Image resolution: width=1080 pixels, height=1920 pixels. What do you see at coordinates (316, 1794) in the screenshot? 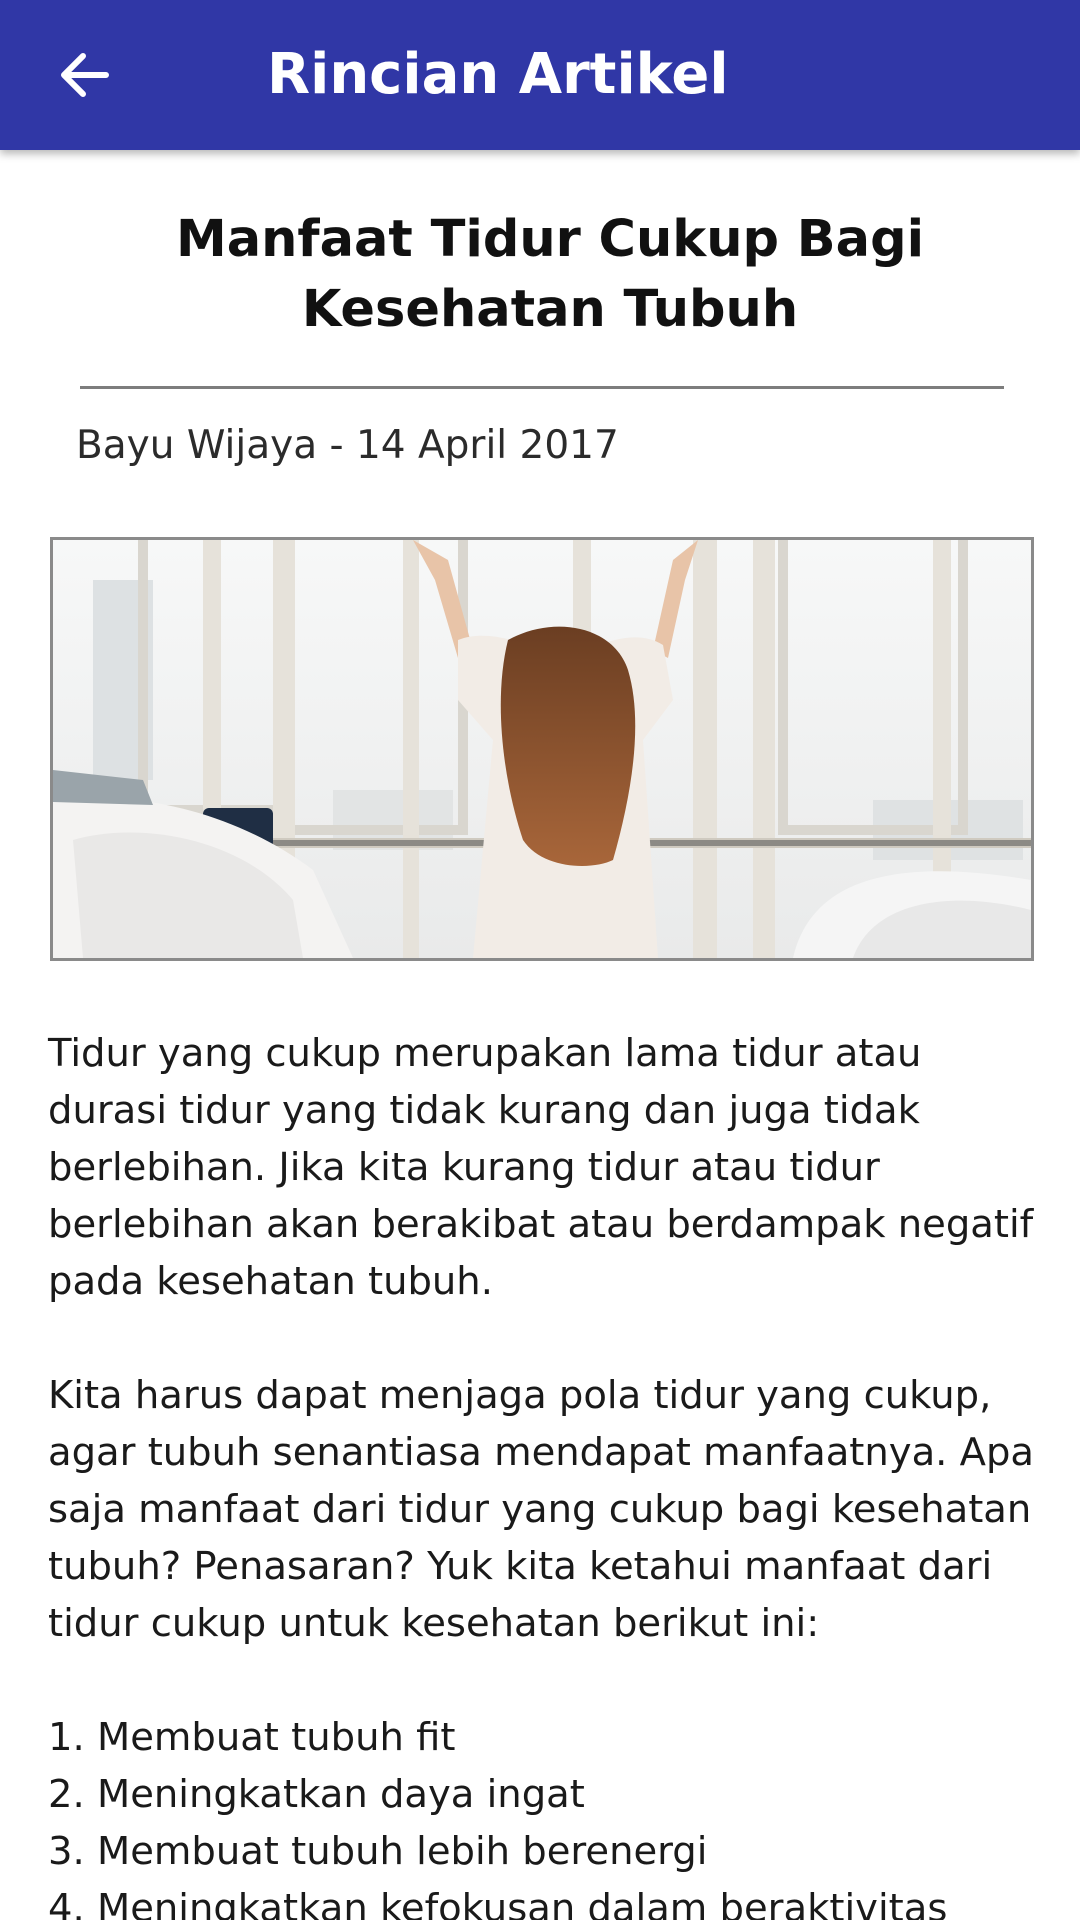
I see `list-item: 2. Meningkatkan daya ingat` at bounding box center [316, 1794].